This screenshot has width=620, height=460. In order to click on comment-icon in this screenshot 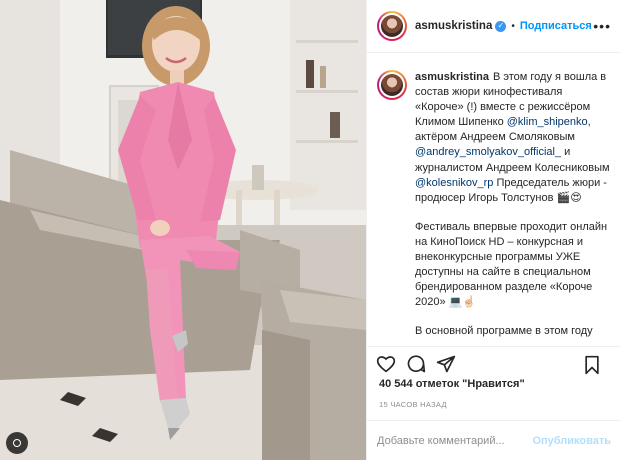, I will do `click(416, 364)`.